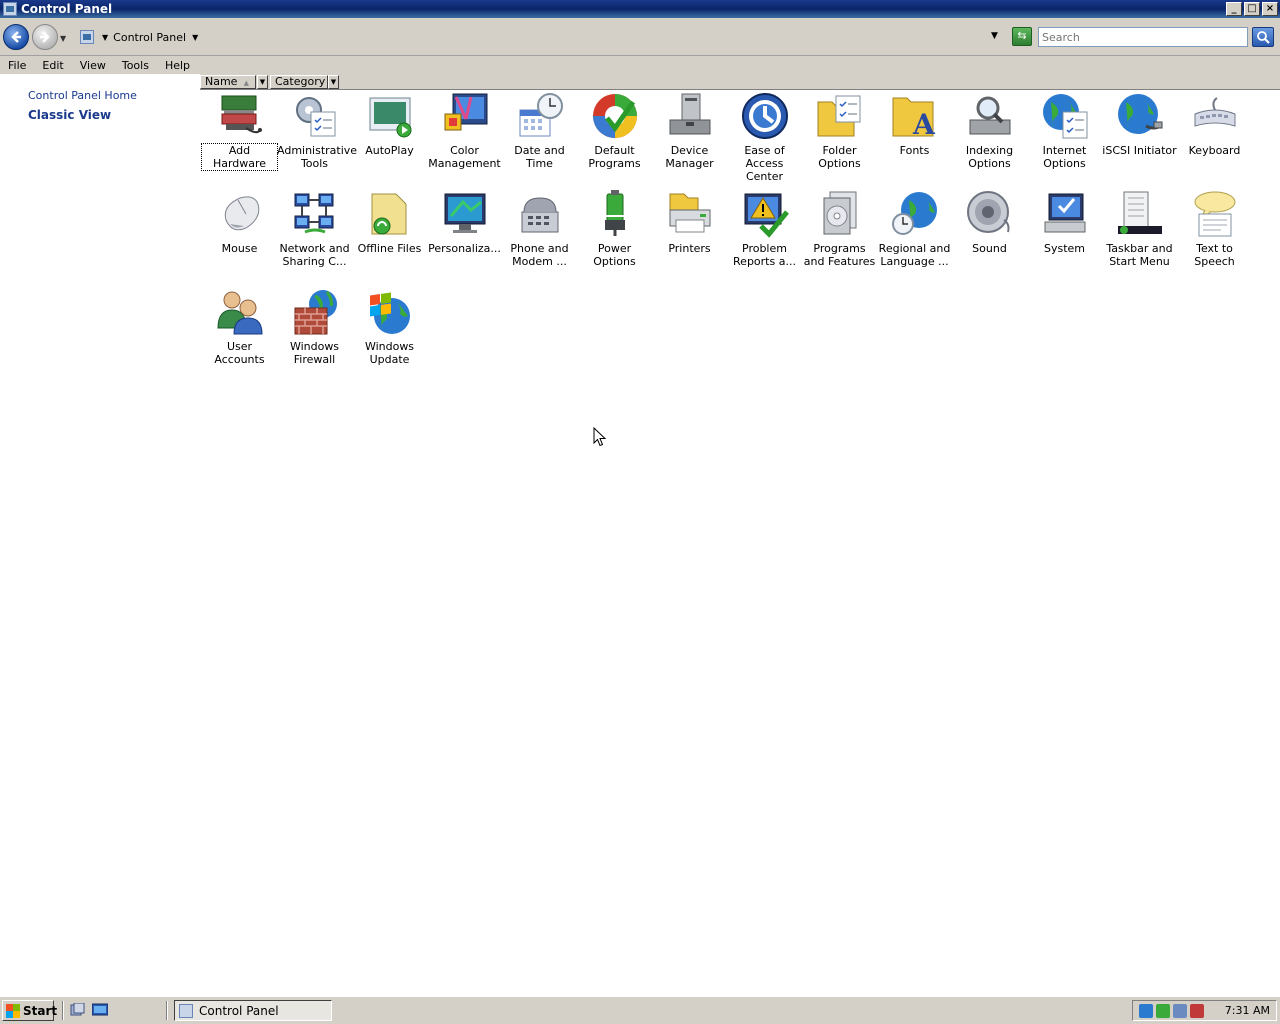  What do you see at coordinates (246, 83) in the screenshot?
I see `sort-ascending-icon: ▲` at bounding box center [246, 83].